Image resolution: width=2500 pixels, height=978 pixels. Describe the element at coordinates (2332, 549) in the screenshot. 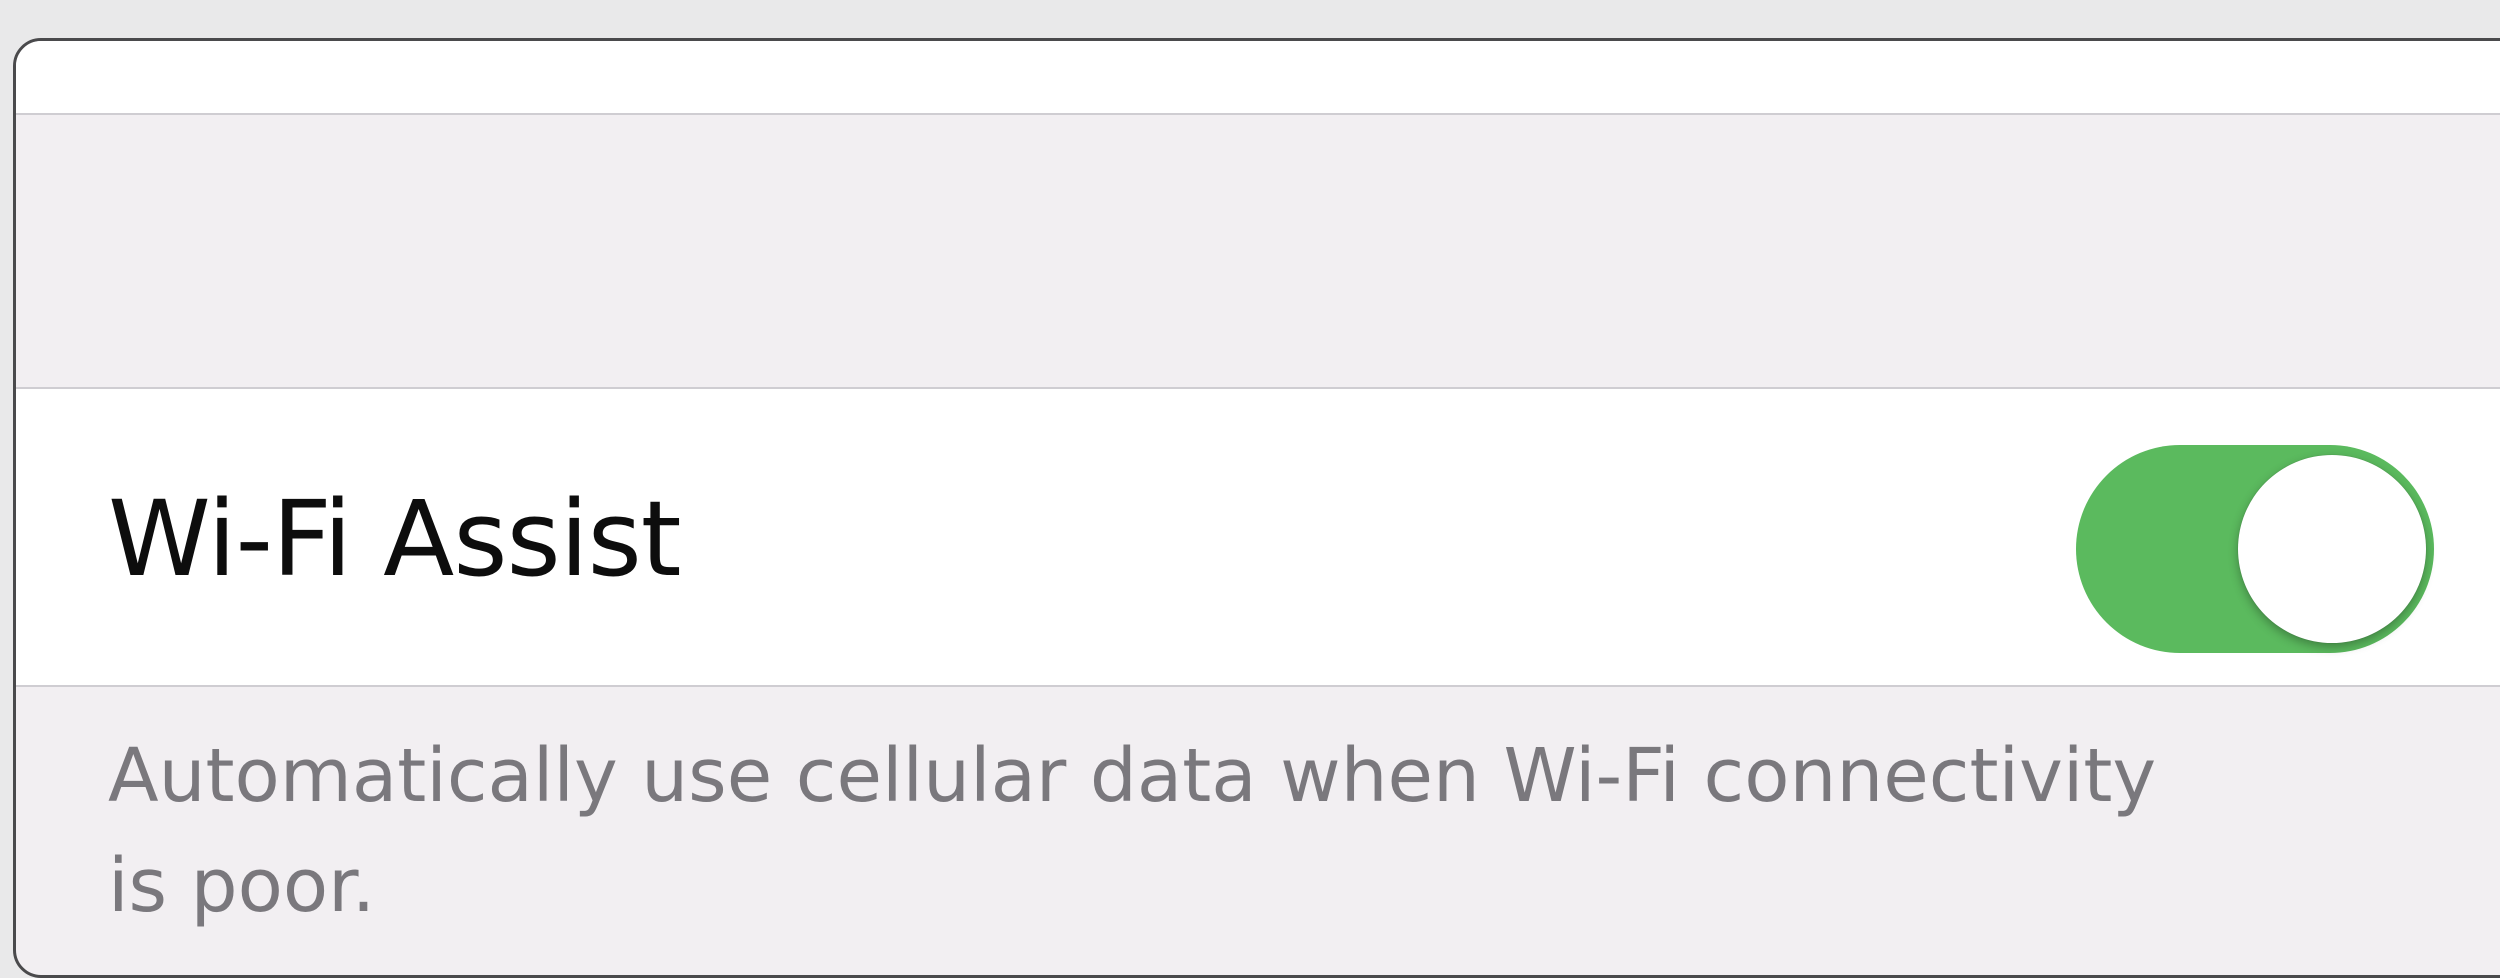

I see `toggle-knob` at that location.